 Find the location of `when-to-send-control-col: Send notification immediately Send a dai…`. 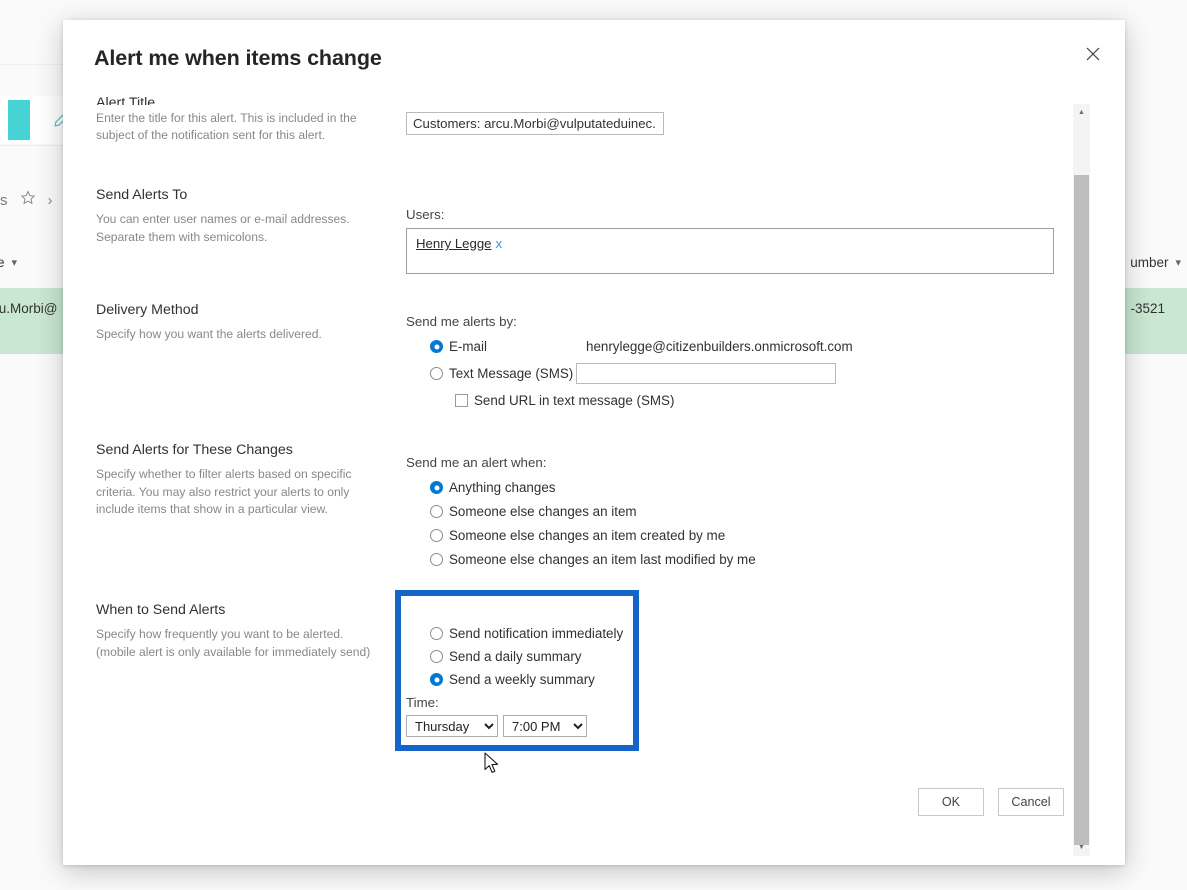

when-to-send-control-col: Send notification immediately Send a dai… is located at coordinates (739, 681).